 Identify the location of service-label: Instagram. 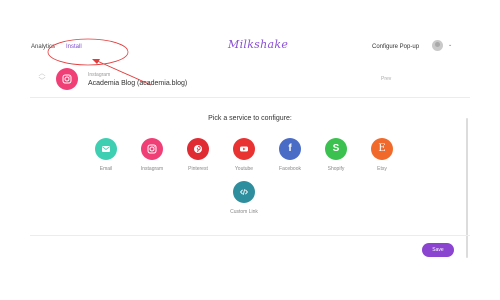
(152, 169).